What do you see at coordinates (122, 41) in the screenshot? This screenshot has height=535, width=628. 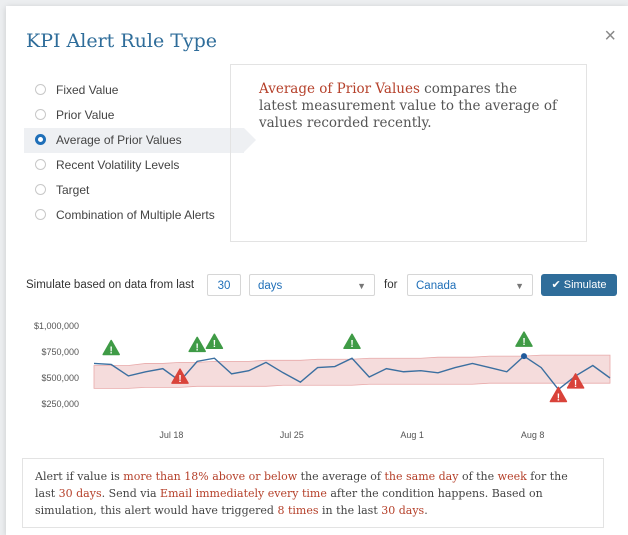 I see `dialog-title: KPI Alert Rule Type` at bounding box center [122, 41].